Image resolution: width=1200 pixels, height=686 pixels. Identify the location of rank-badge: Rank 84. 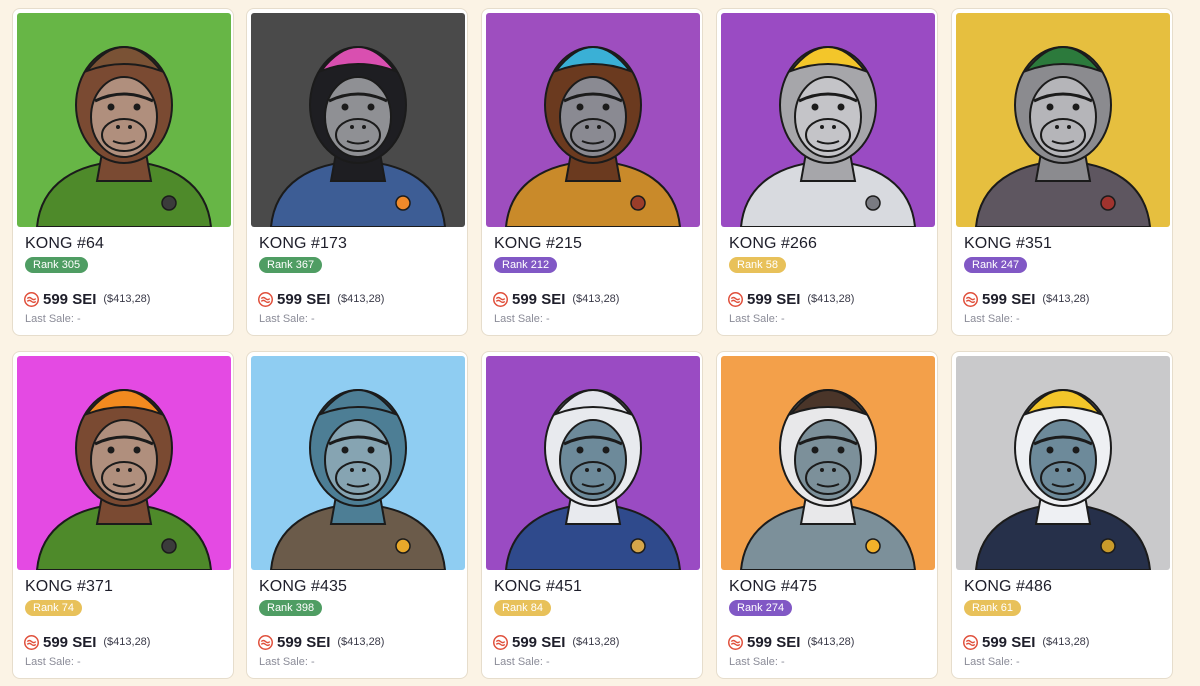
(522, 608).